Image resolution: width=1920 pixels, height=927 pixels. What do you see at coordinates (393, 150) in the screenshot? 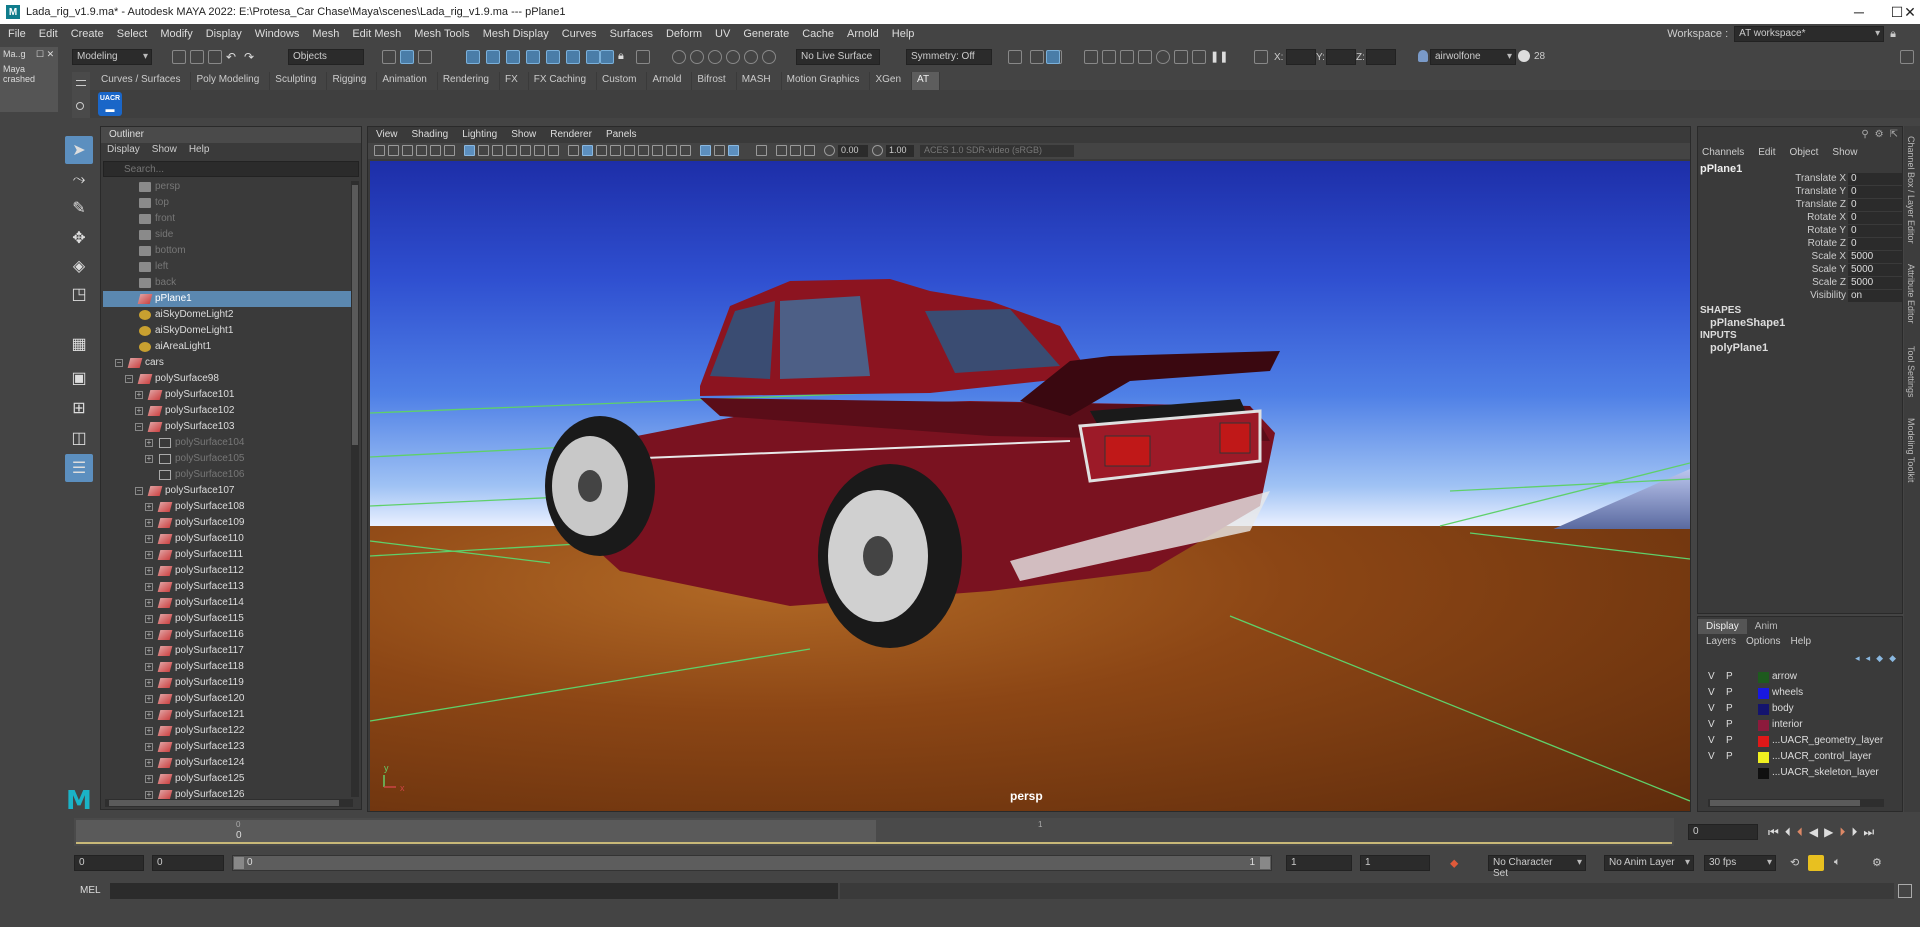
I see `camera-attr-icon` at bounding box center [393, 150].